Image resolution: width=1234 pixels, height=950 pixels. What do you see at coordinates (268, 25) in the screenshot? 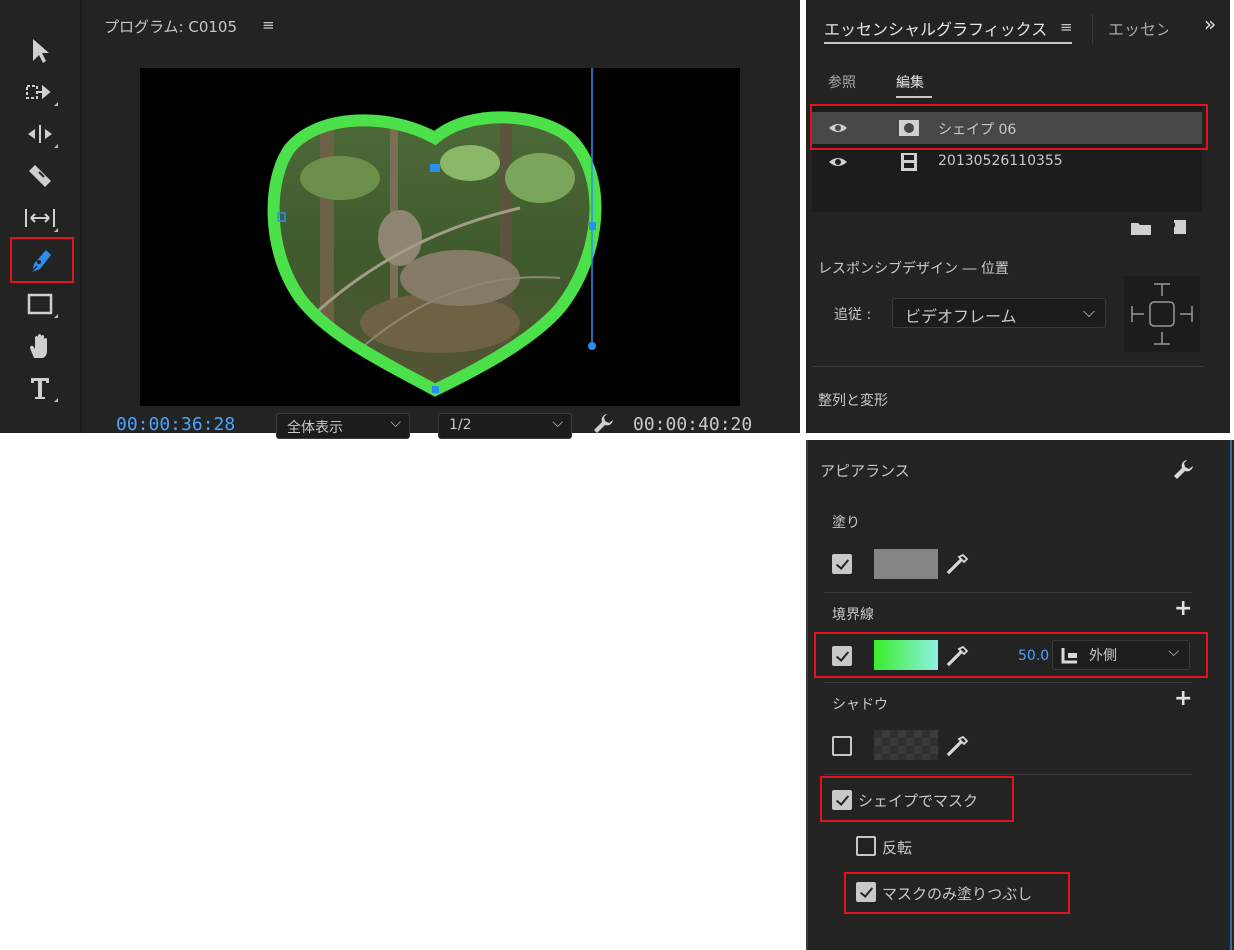
I see `monitor-menu-icon: ≡` at bounding box center [268, 25].